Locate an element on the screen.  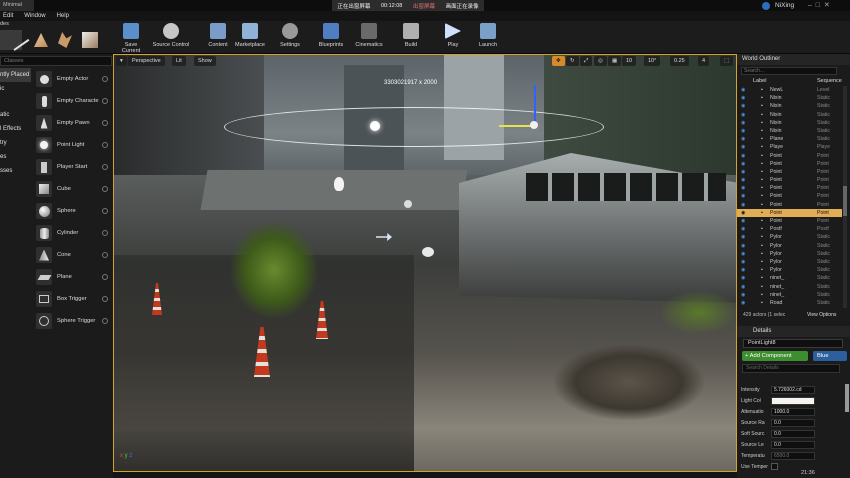
source-radius-value: 0.0 is located at coordinates (793, 422).